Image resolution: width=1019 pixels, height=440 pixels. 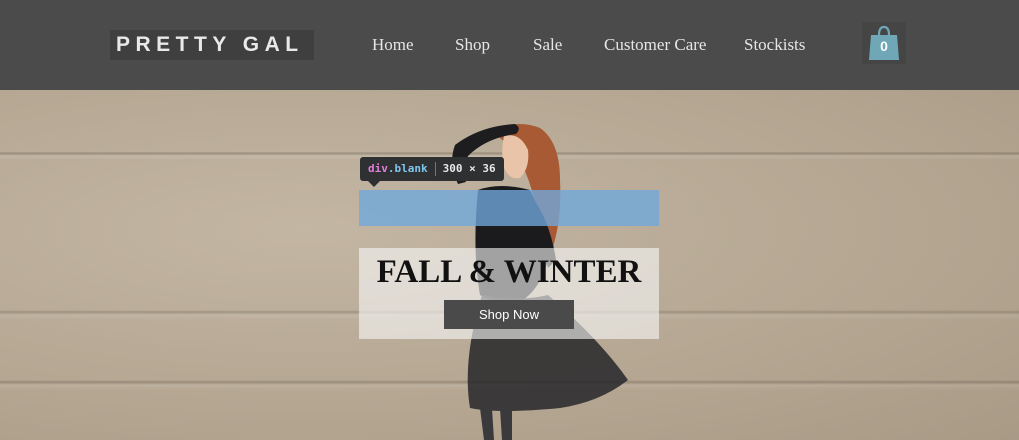 What do you see at coordinates (884, 46) in the screenshot?
I see `cart-count: 0` at bounding box center [884, 46].